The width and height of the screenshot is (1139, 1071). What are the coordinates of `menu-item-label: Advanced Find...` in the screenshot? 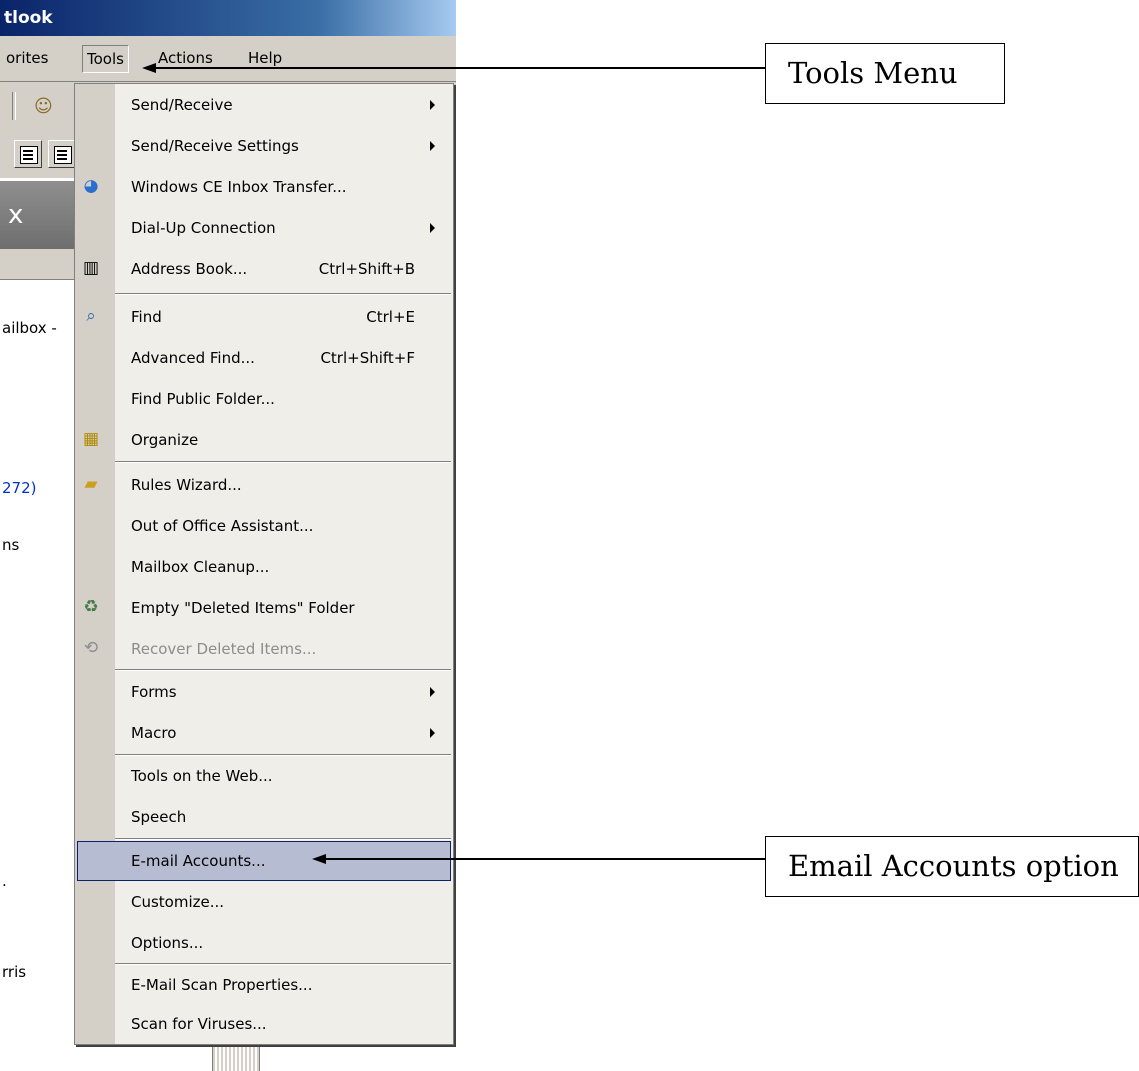 It's located at (193, 358).